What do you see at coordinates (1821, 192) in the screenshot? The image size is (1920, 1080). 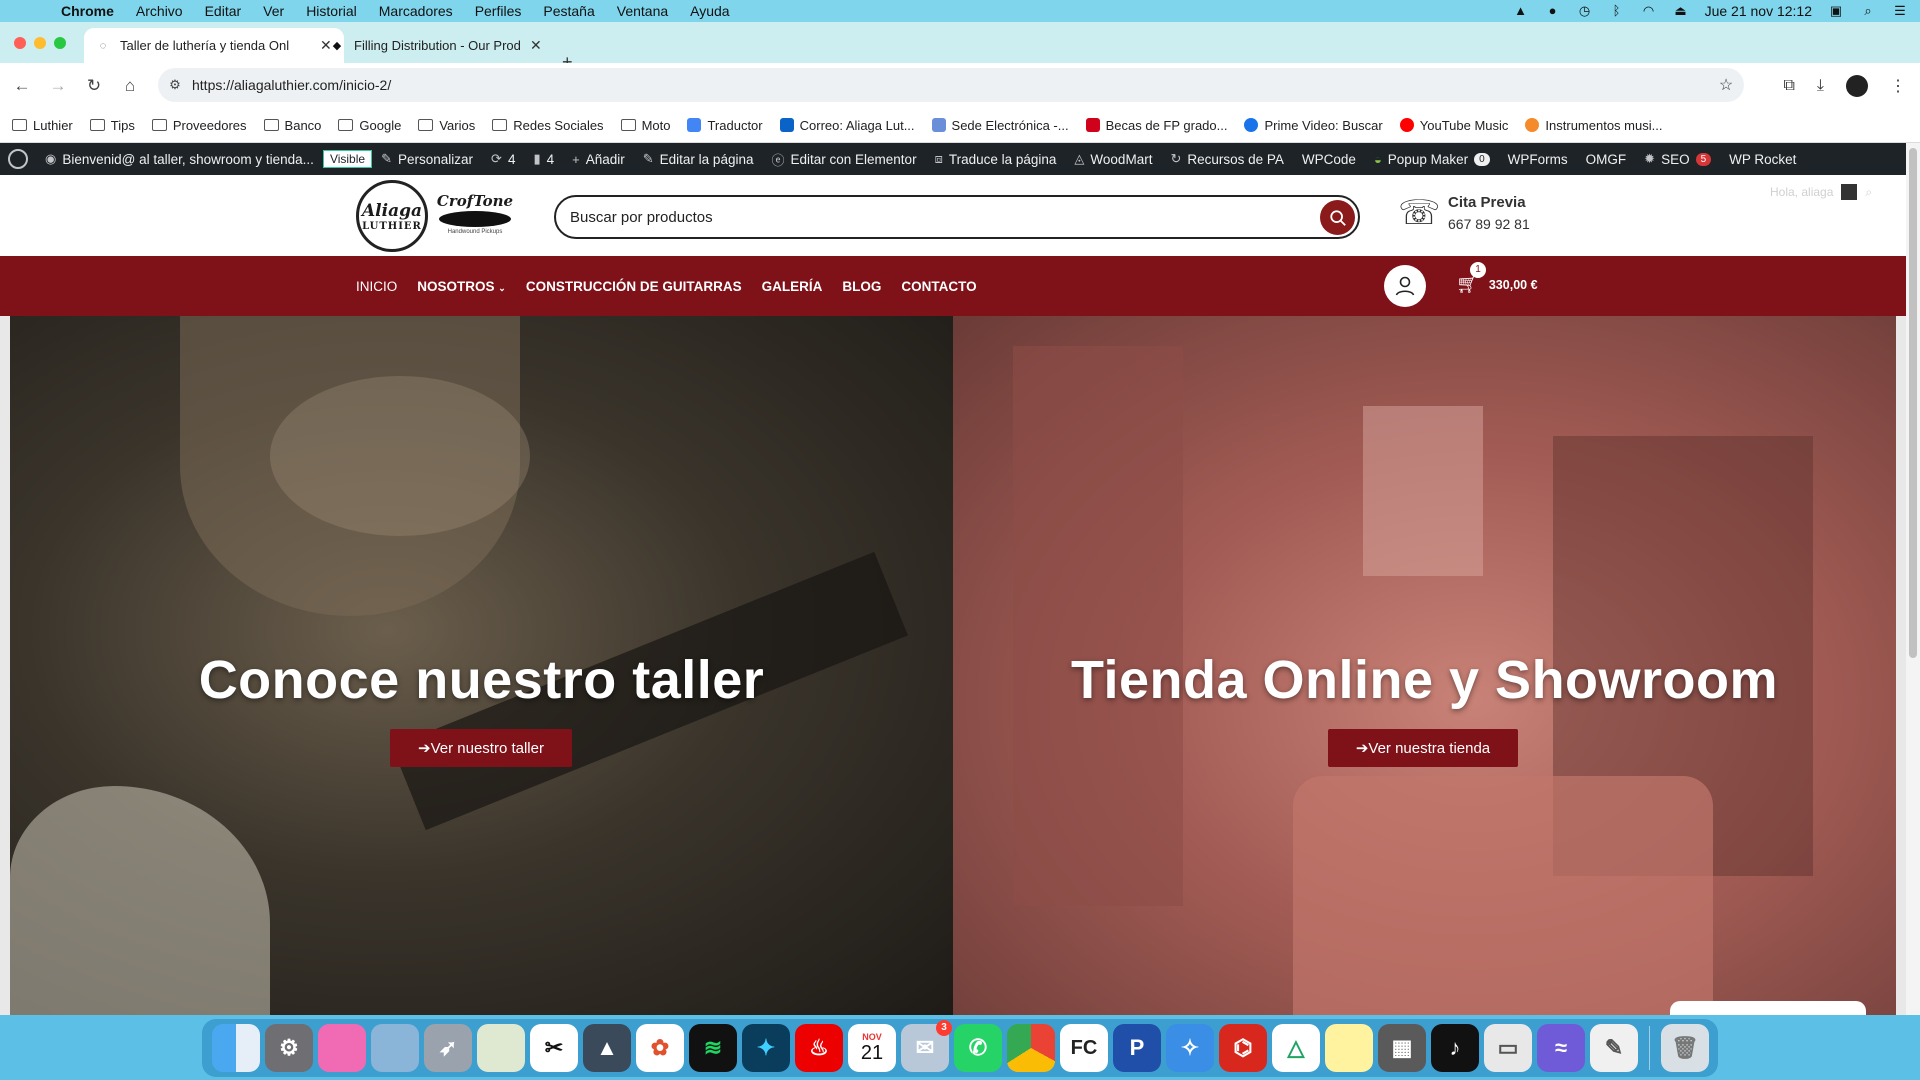 I see `wp-greeting: Hola, aliaga ⌕` at bounding box center [1821, 192].